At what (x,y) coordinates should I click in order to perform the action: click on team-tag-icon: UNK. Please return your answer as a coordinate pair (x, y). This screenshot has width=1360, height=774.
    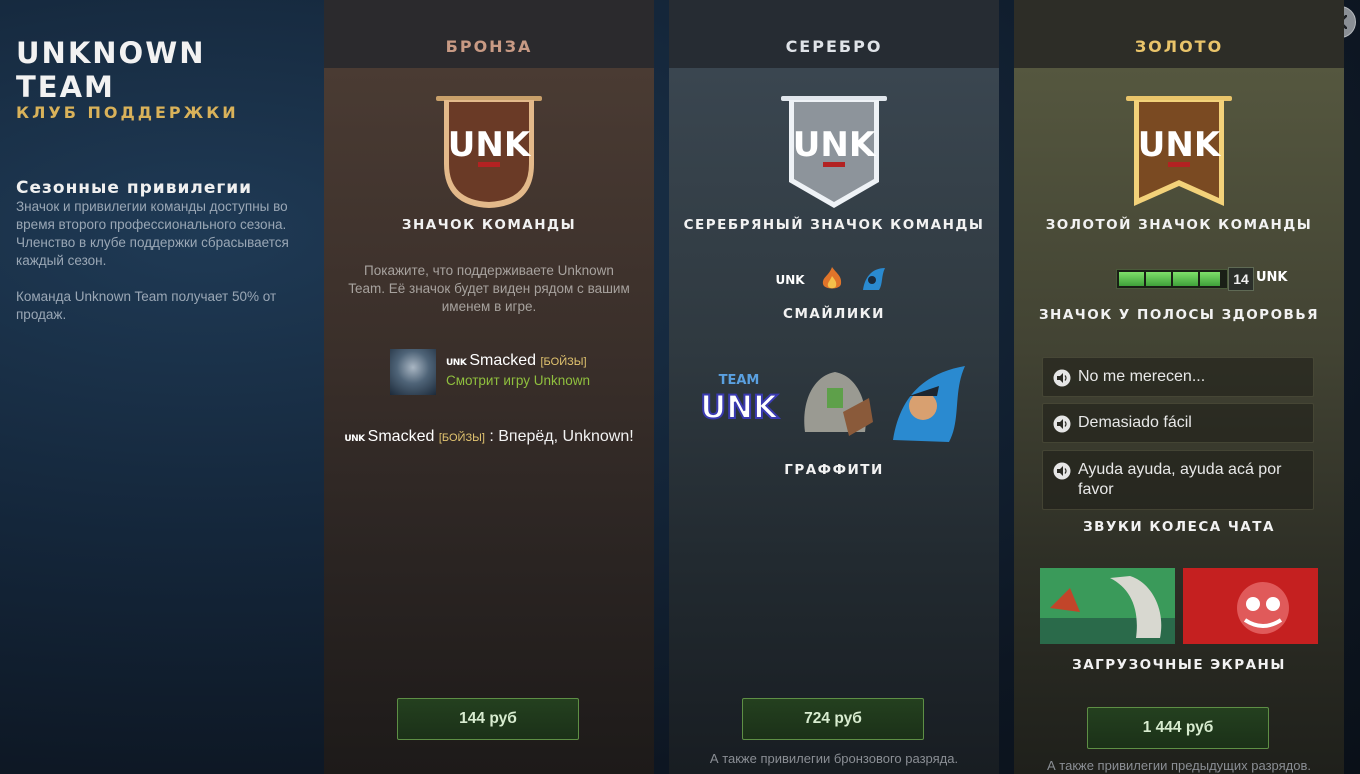
    Looking at the image, I should click on (456, 363).